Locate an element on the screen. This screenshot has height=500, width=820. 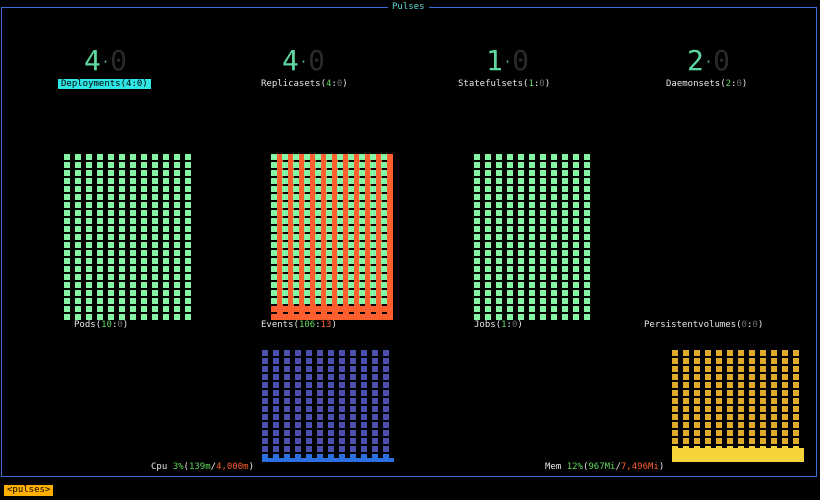
mem-chart is located at coordinates (738, 406).